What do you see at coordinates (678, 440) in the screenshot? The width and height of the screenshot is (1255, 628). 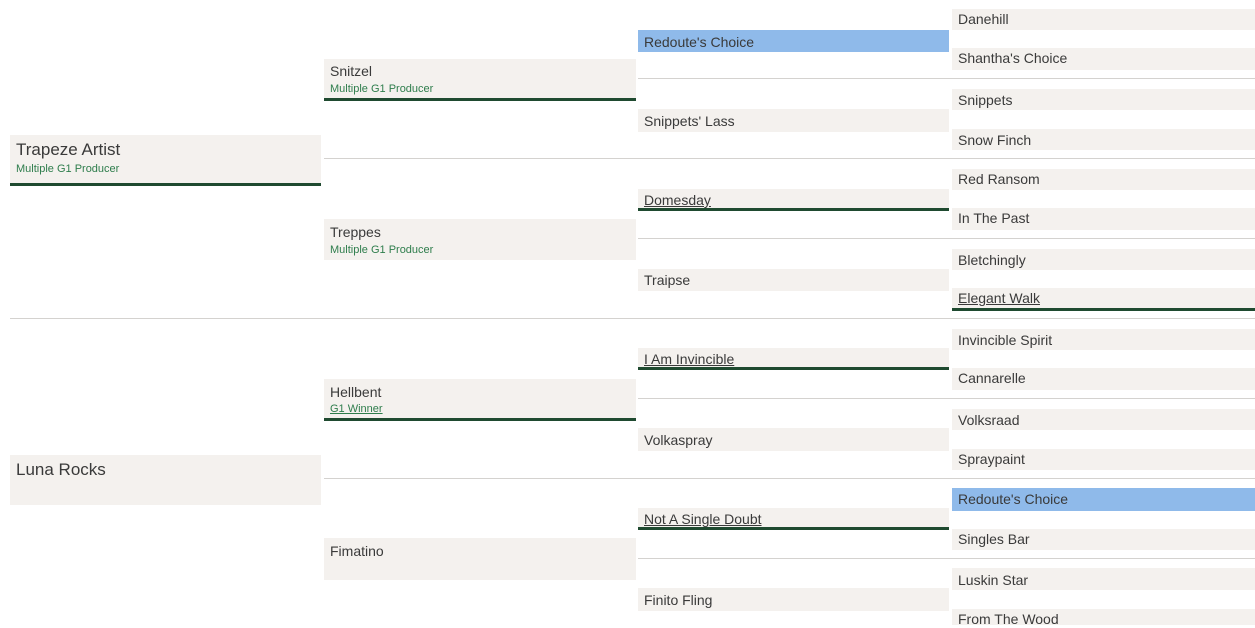 I see `horse-name: Volkaspray` at bounding box center [678, 440].